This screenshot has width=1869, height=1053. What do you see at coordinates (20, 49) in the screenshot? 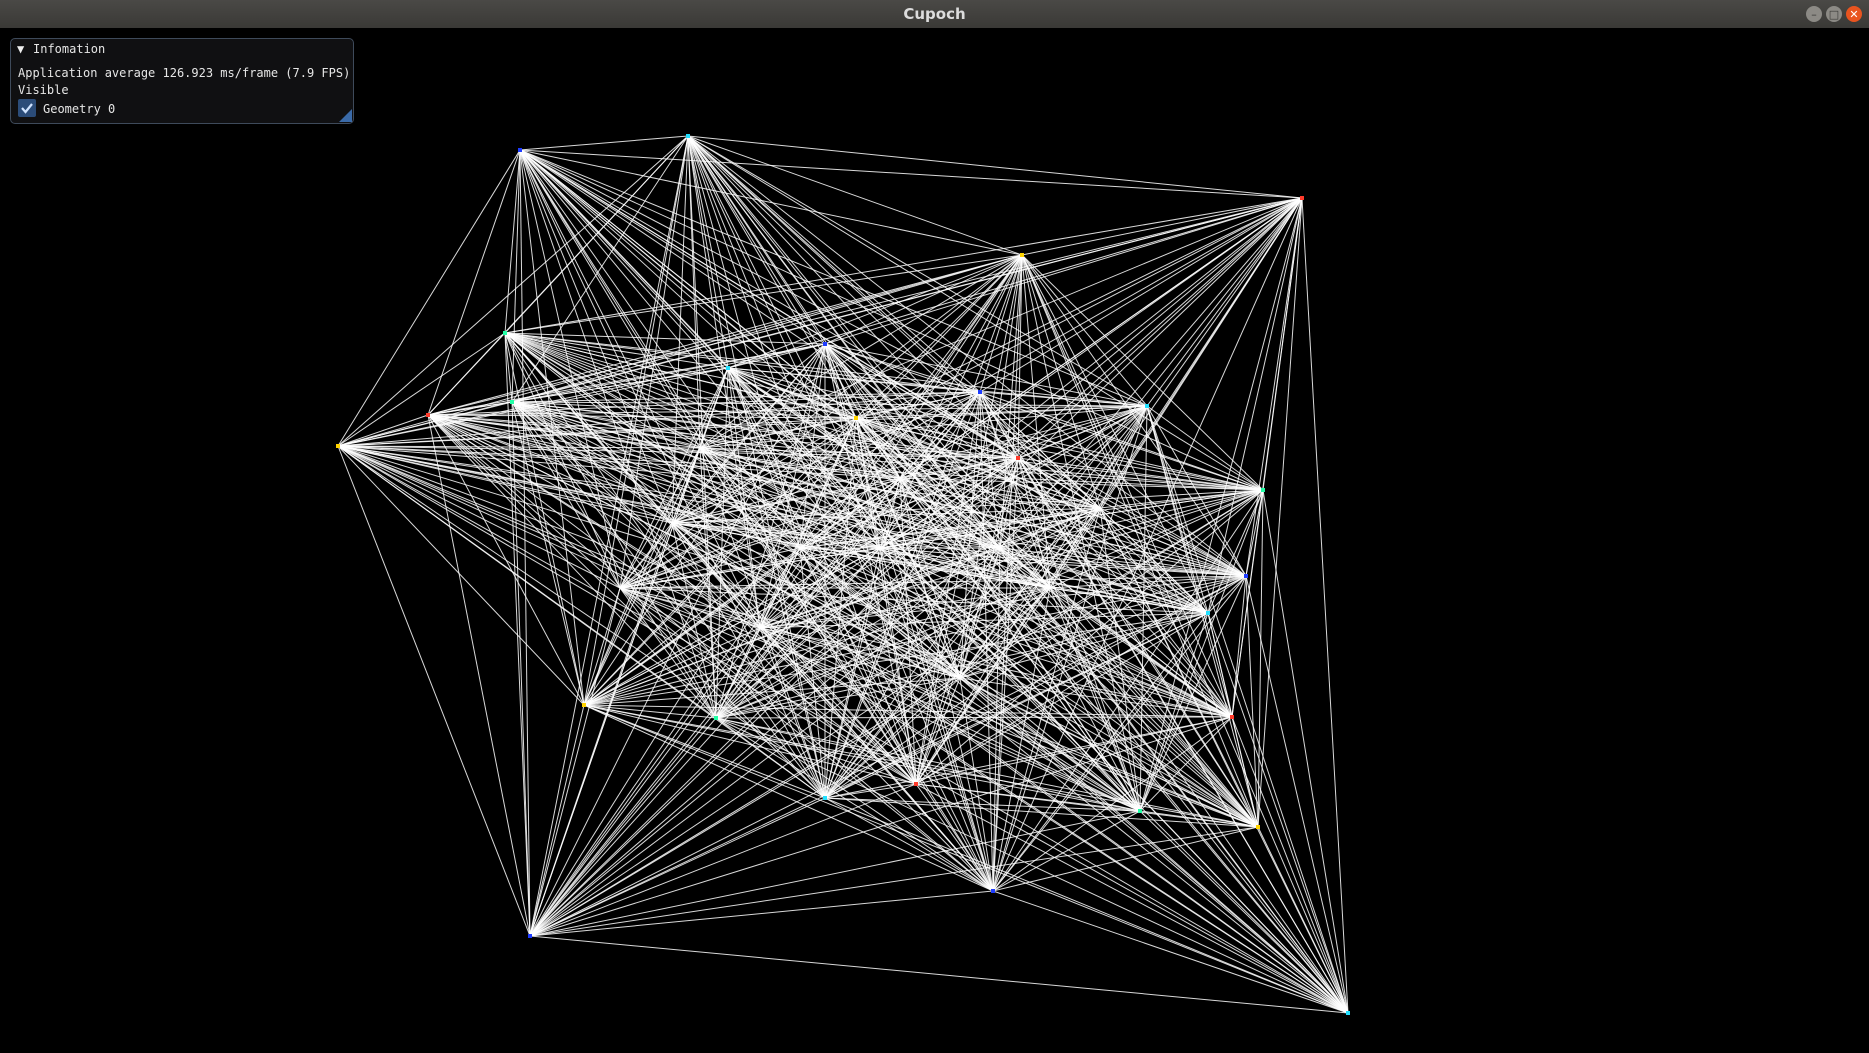
I see `collapse-triangle-icon: ▼` at bounding box center [20, 49].